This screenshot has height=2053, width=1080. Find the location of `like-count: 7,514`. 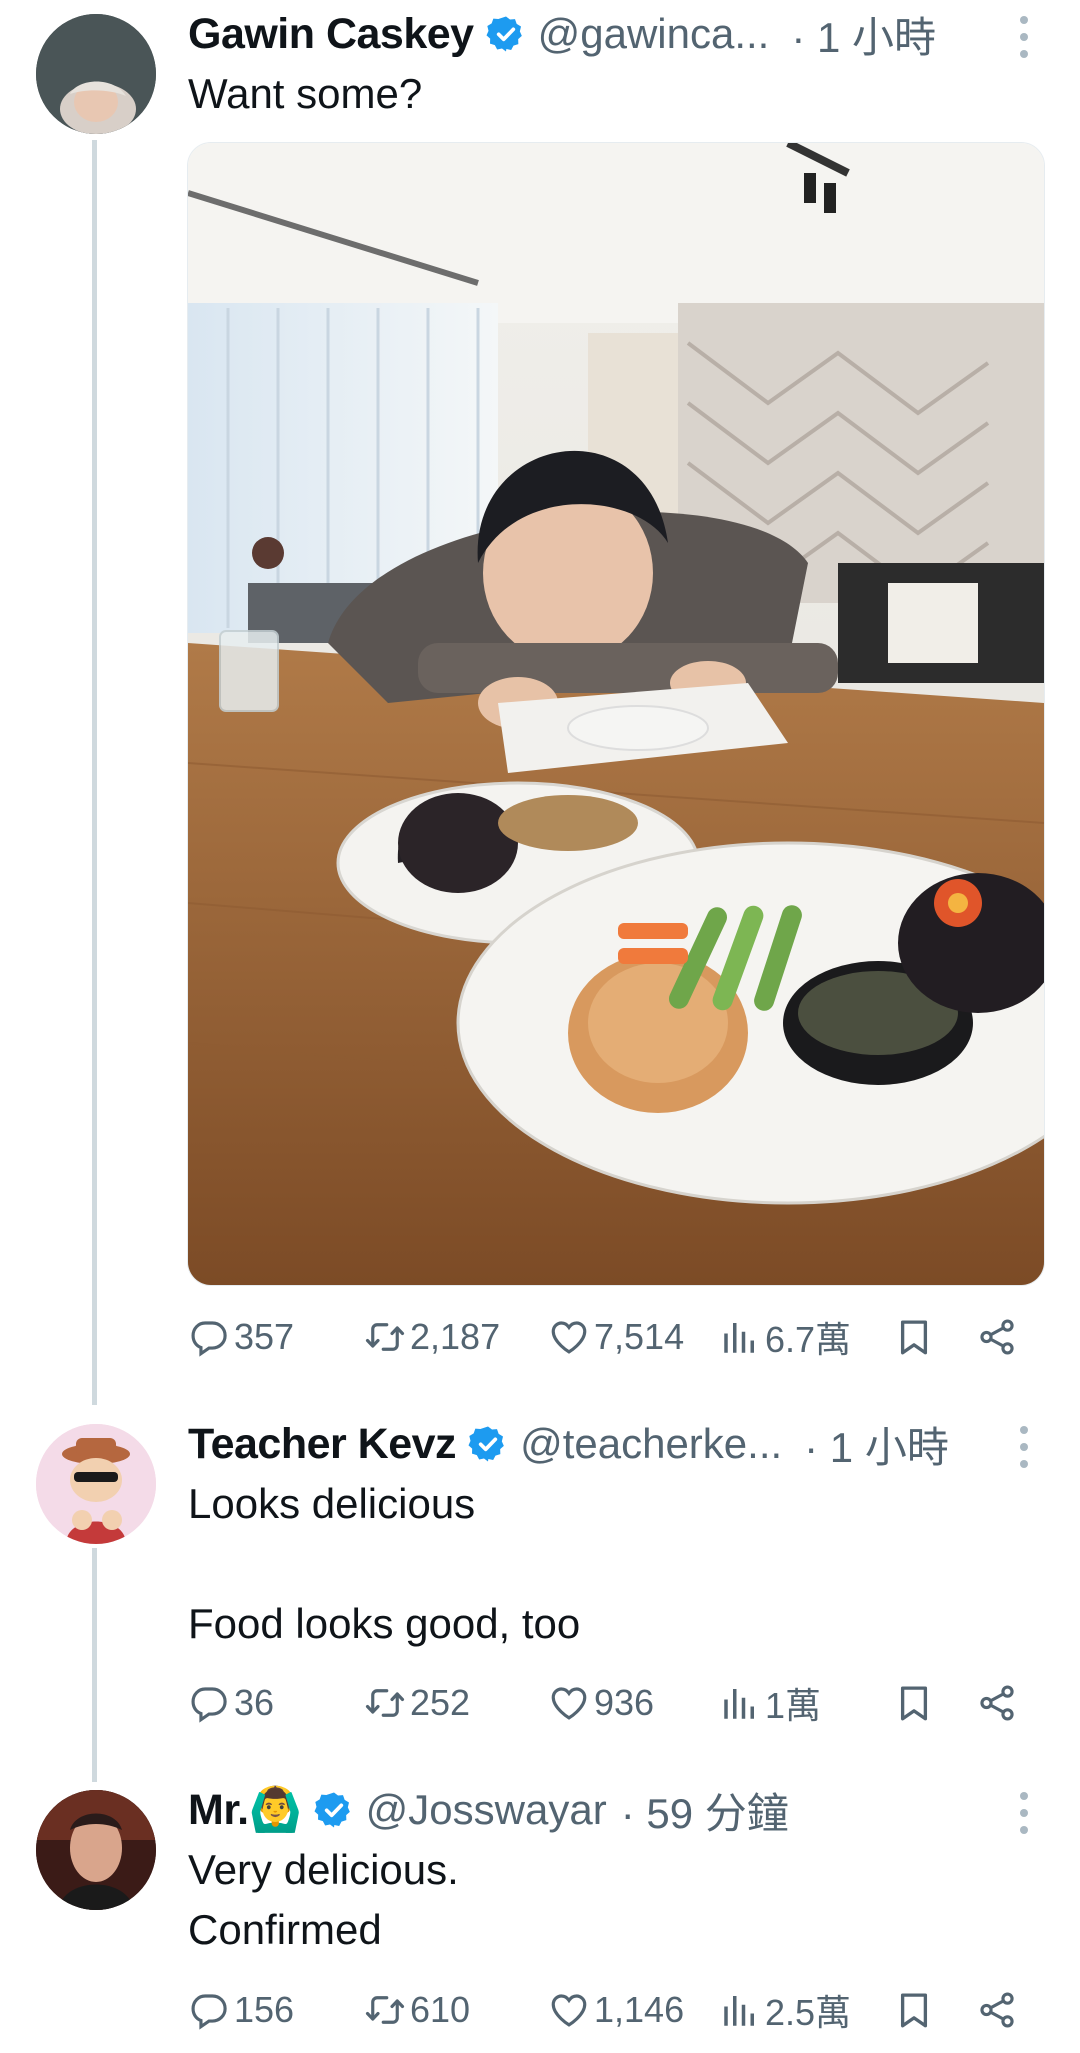

like-count: 7,514 is located at coordinates (639, 1336).